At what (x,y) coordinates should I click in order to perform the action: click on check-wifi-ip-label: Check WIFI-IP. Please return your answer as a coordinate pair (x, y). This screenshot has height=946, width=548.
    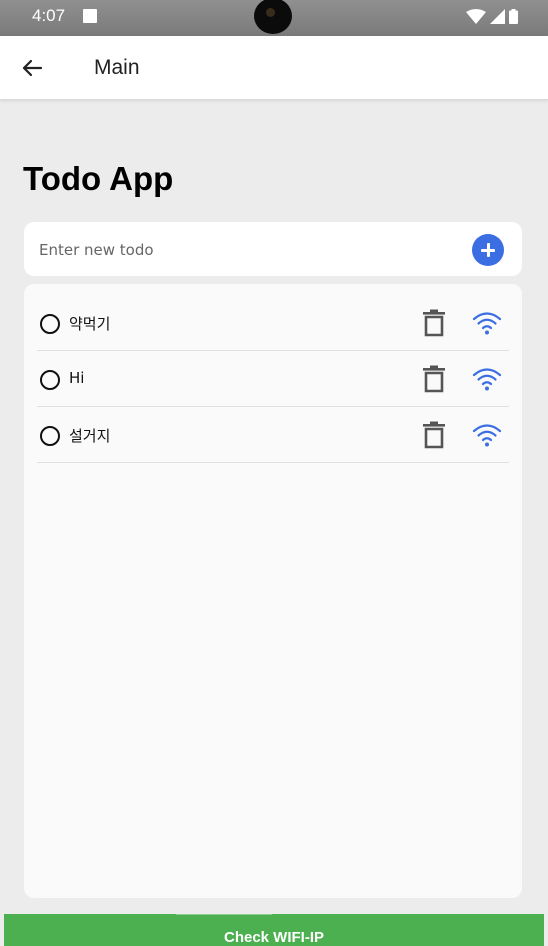
    Looking at the image, I should click on (273, 937).